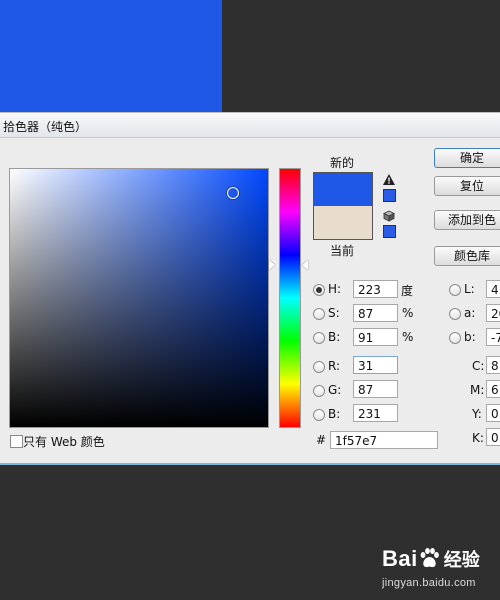 The height and width of the screenshot is (600, 500). What do you see at coordinates (233, 193) in the screenshot?
I see `color-field-picker-circle` at bounding box center [233, 193].